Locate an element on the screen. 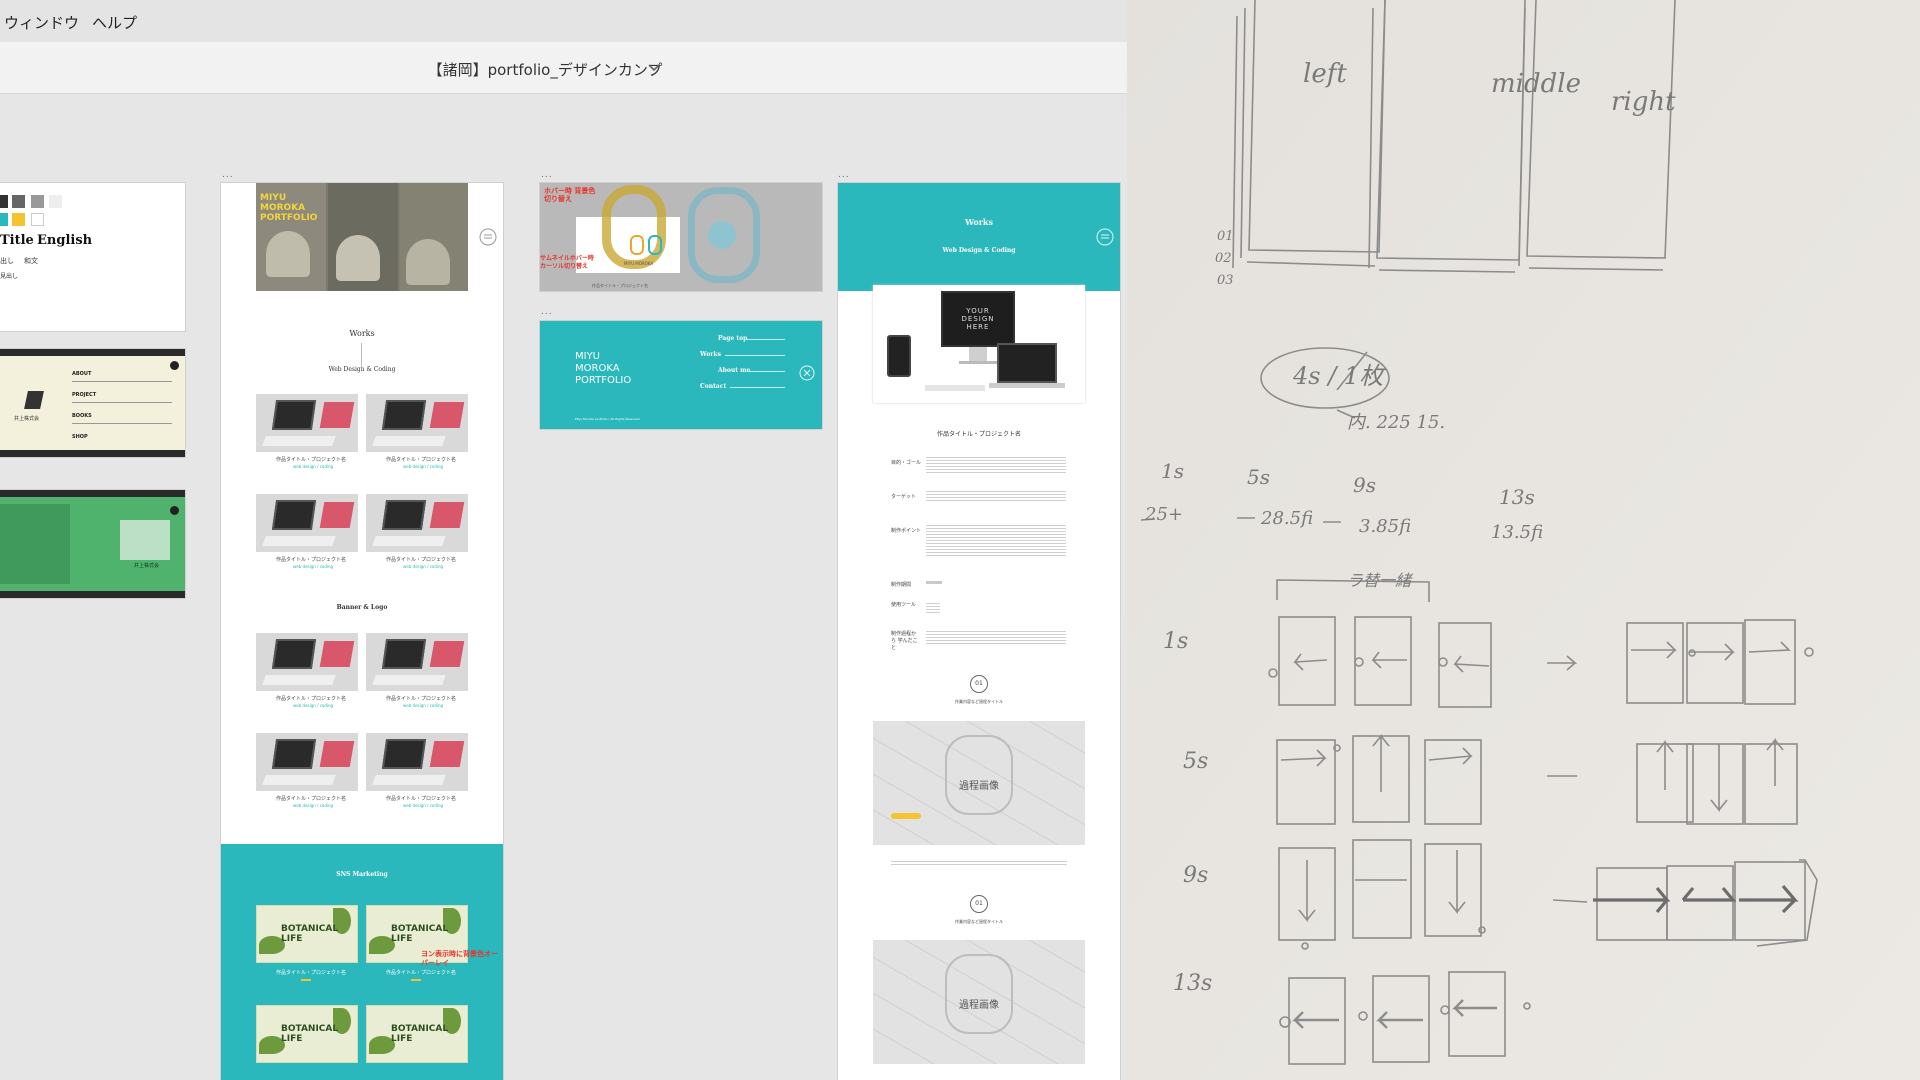 This screenshot has width=1920, height=1080. thumb-menu-item: SHOP is located at coordinates (80, 437).